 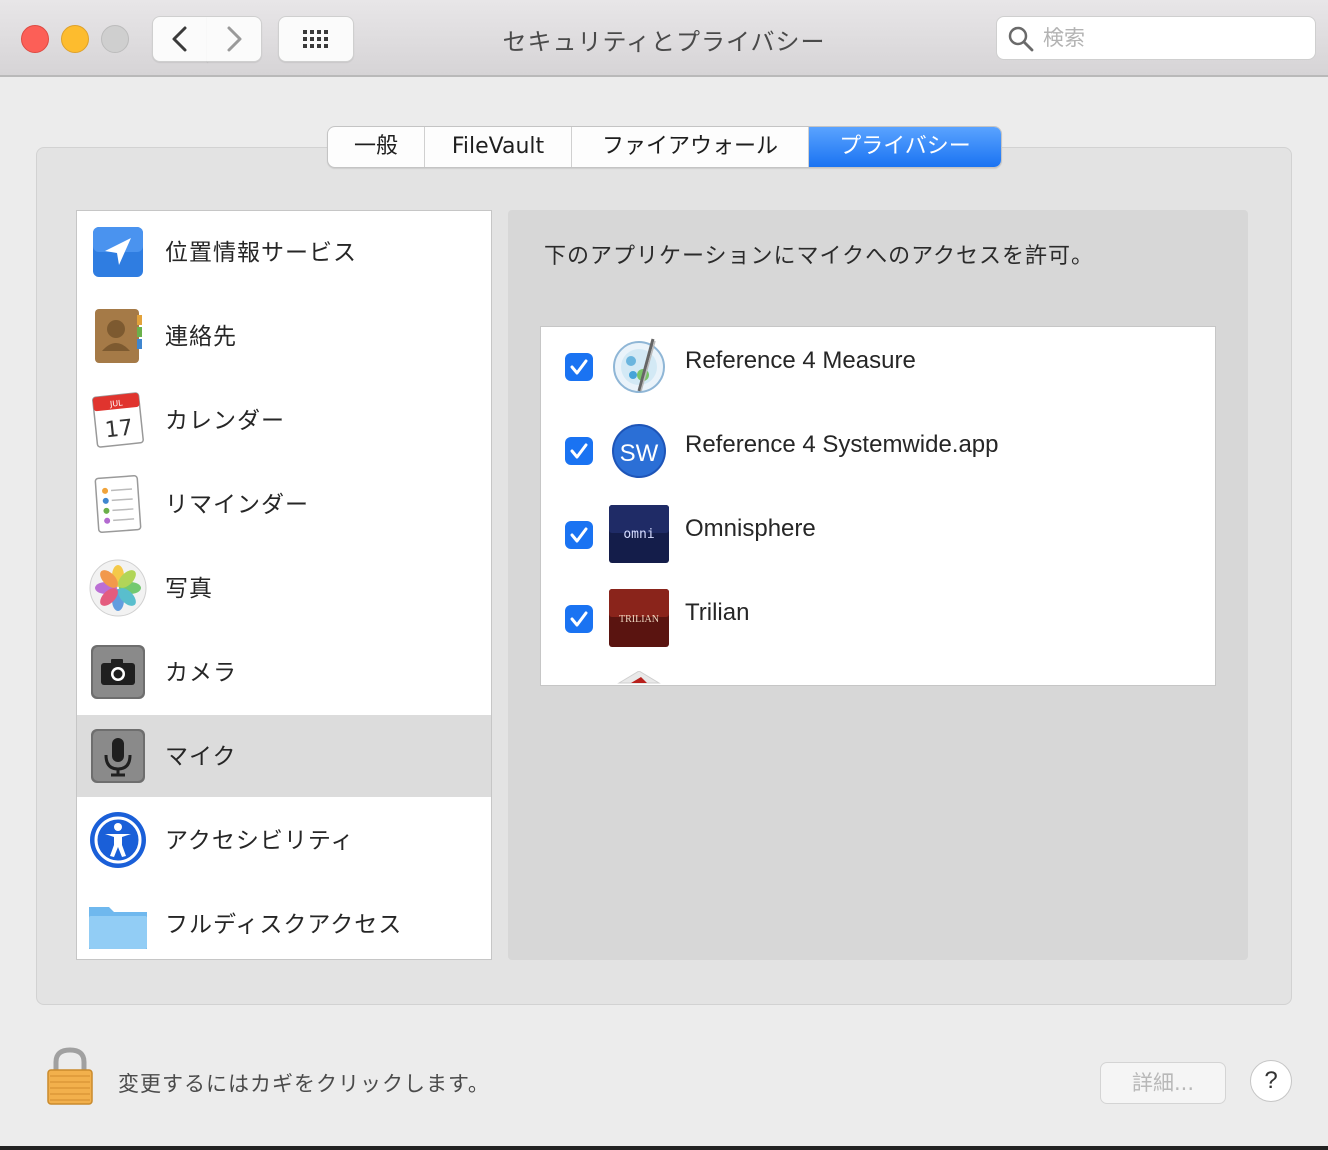 What do you see at coordinates (201, 673) in the screenshot?
I see `category-label: カメラ` at bounding box center [201, 673].